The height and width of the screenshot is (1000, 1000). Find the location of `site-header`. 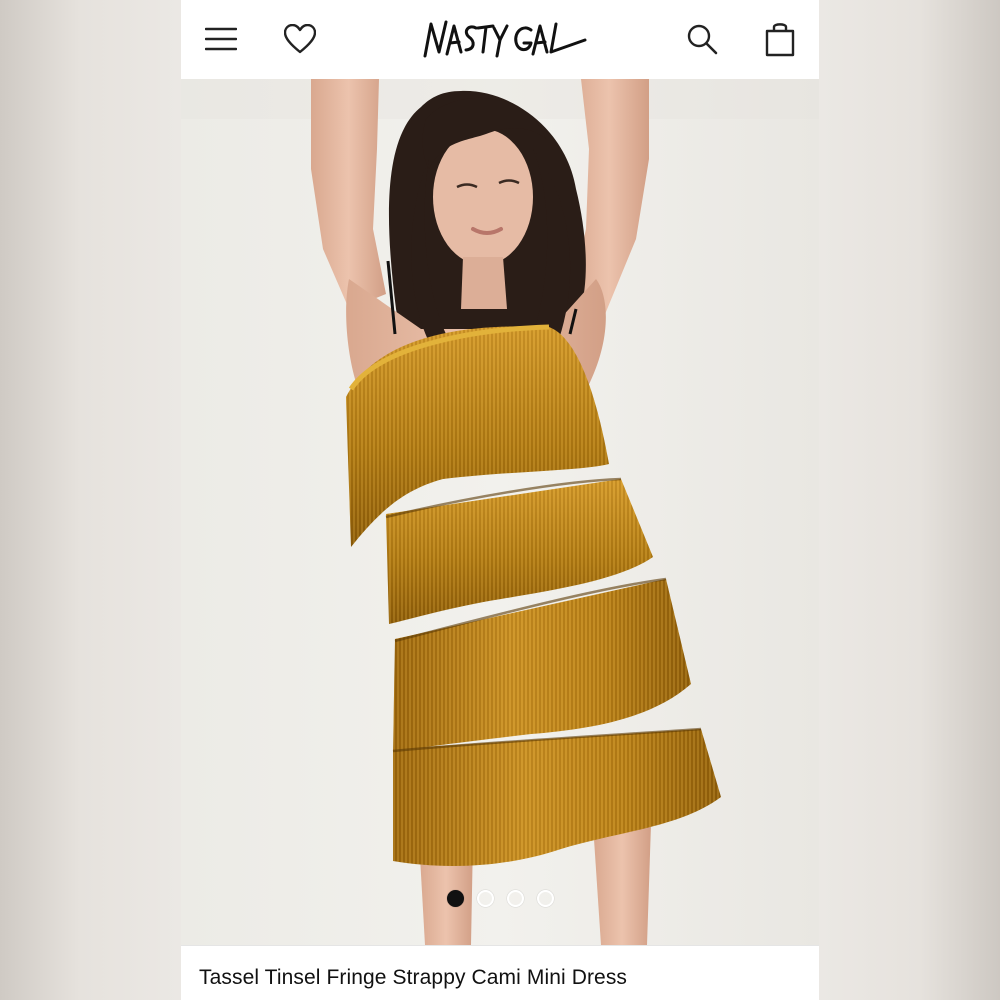

site-header is located at coordinates (500, 39).